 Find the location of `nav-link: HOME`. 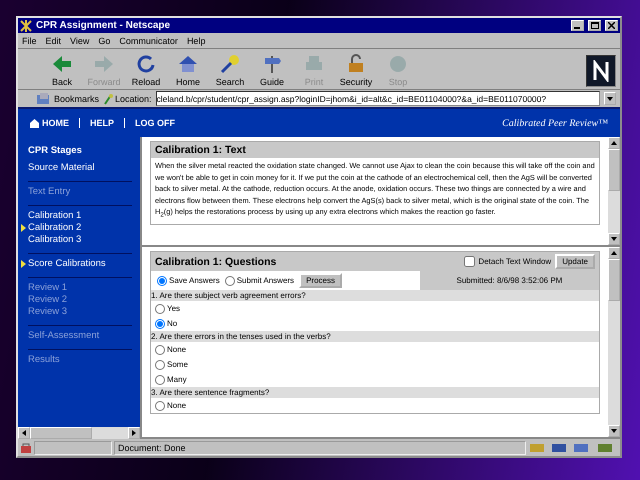

nav-link: HOME is located at coordinates (55, 123).